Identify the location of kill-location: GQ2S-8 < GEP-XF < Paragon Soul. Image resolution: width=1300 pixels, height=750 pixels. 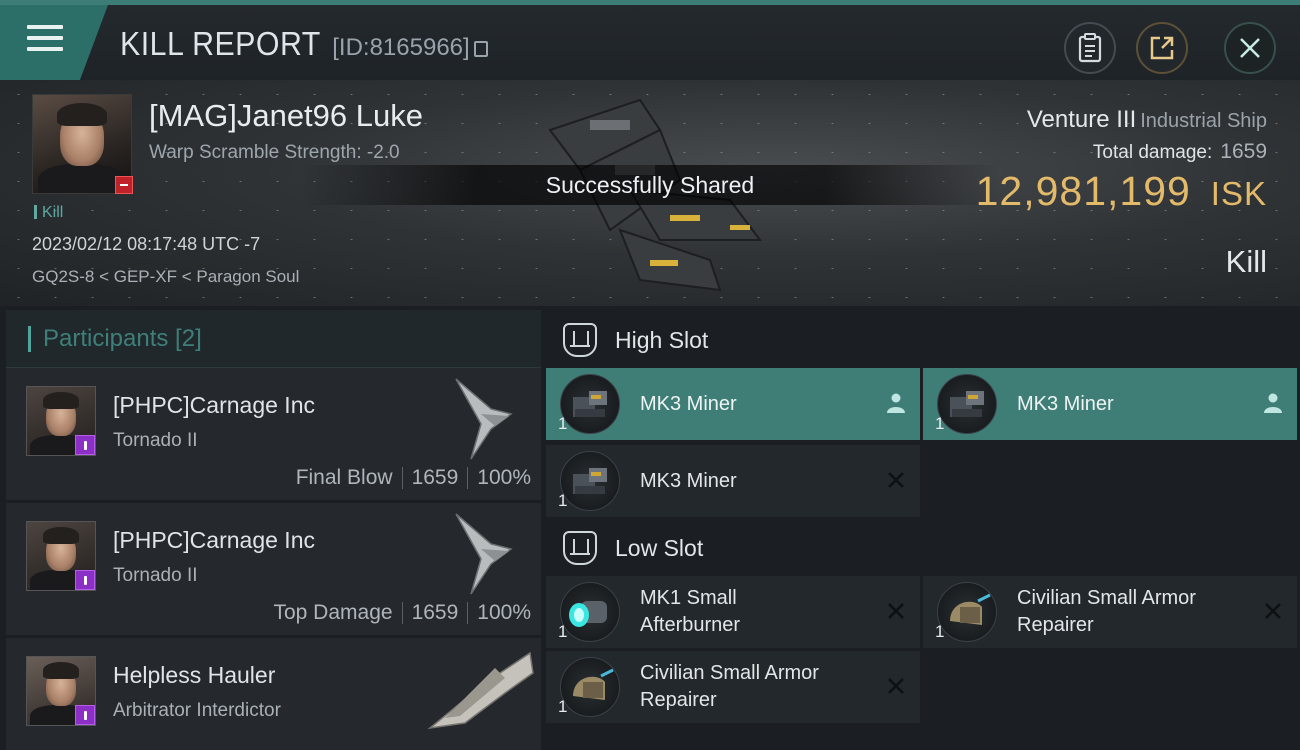
(165, 277).